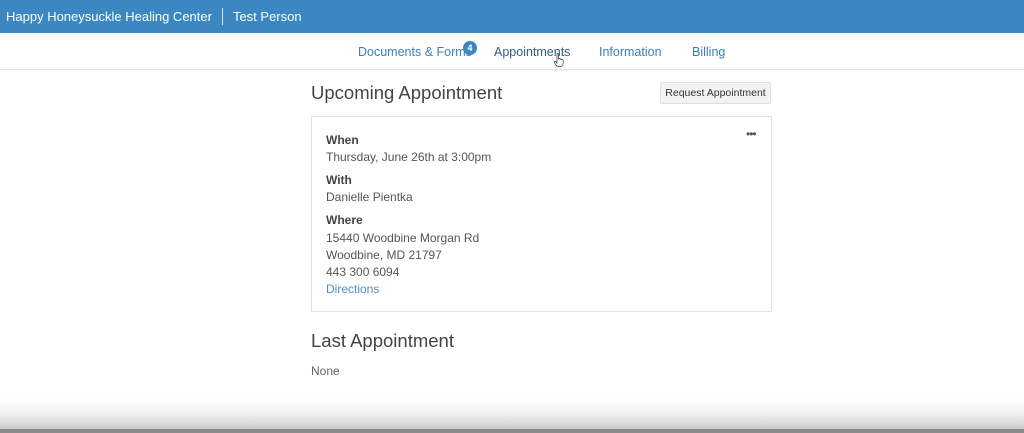 This screenshot has height=433, width=1024. I want to click on hand-cursor-icon, so click(559, 60).